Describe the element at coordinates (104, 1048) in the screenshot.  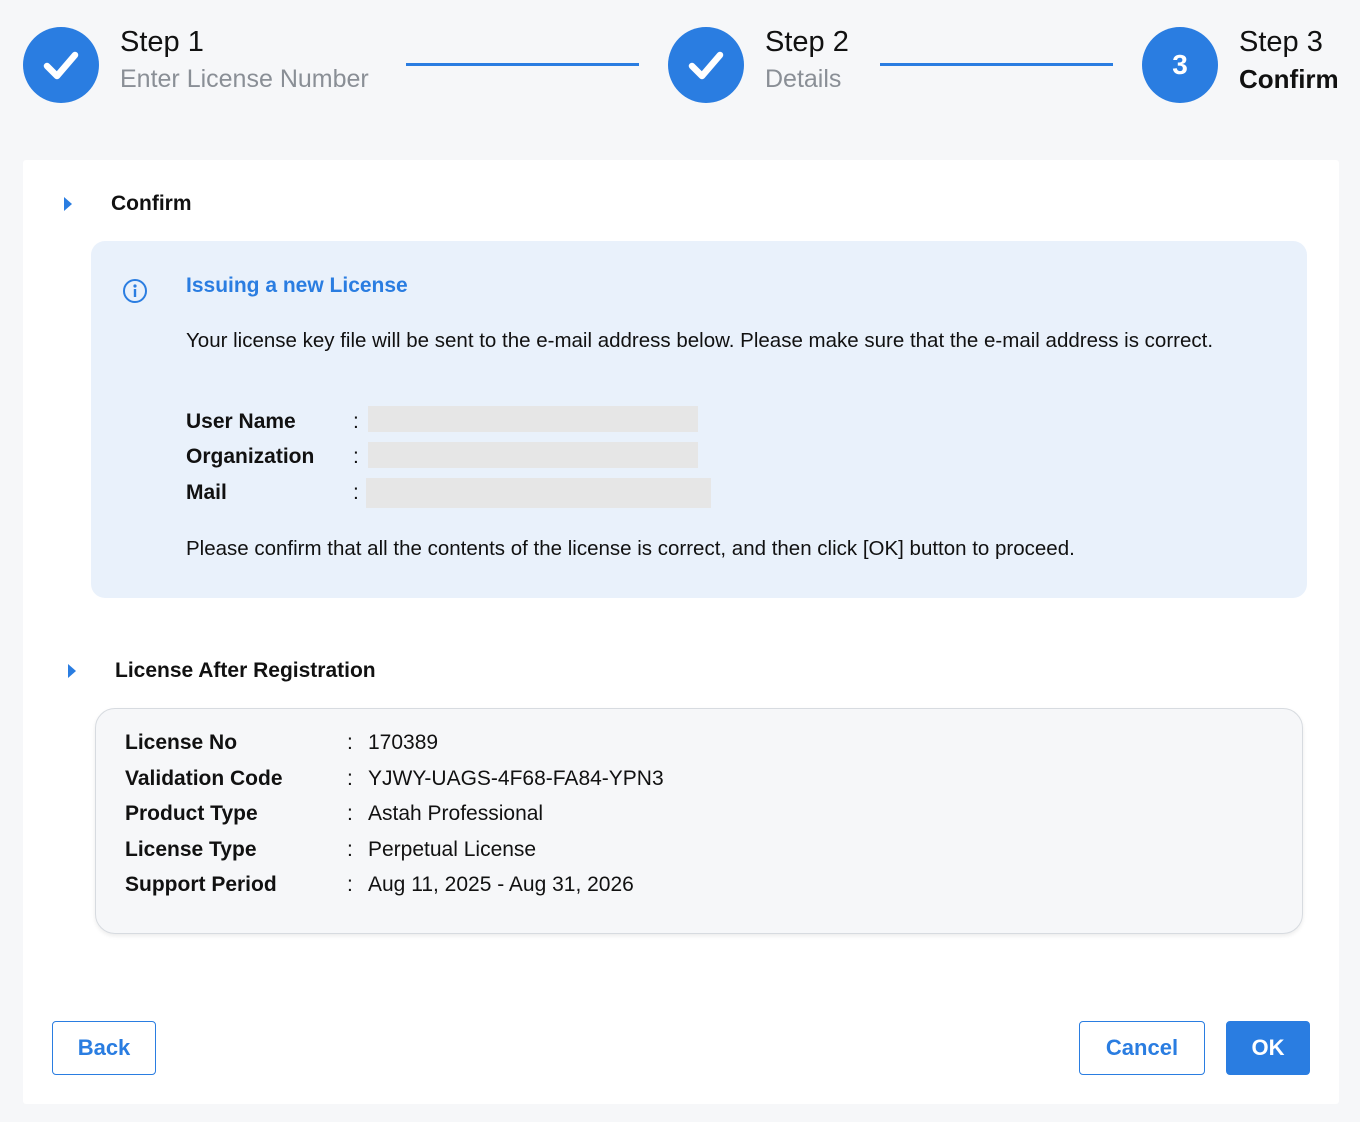
I see `back-button: Back` at that location.